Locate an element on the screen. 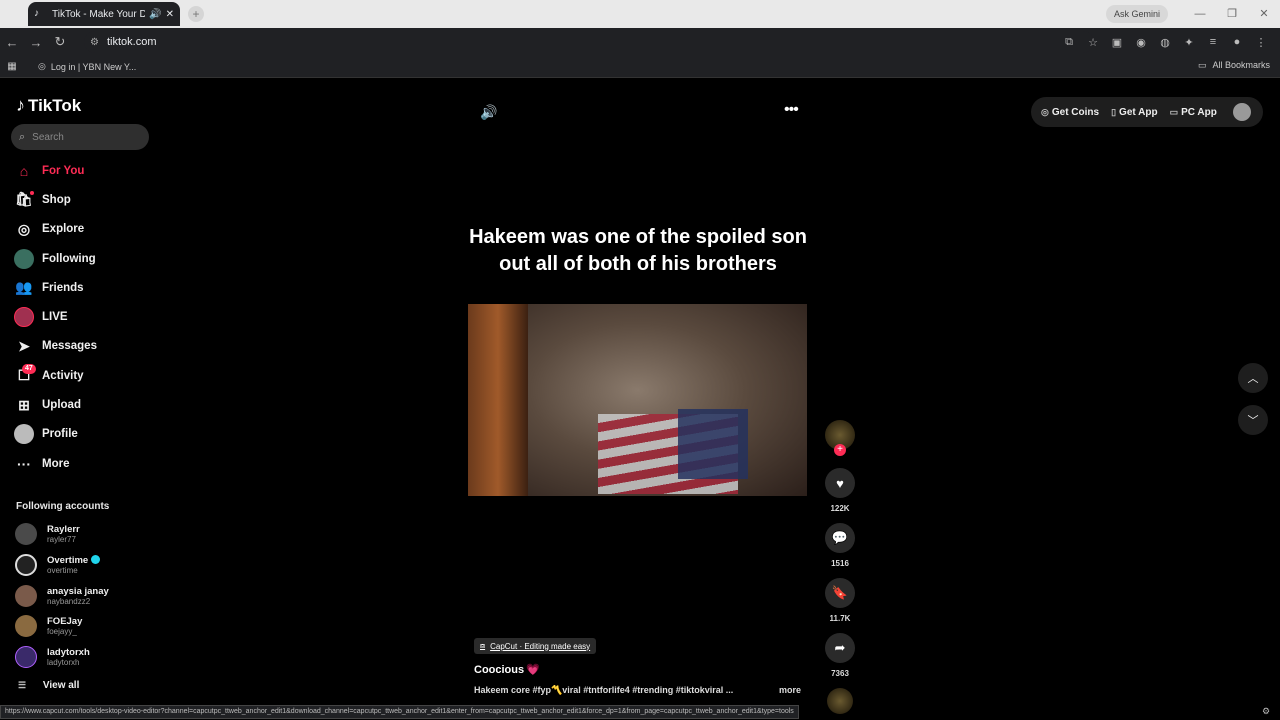  nav-more: ··· More is located at coordinates (84, 463).